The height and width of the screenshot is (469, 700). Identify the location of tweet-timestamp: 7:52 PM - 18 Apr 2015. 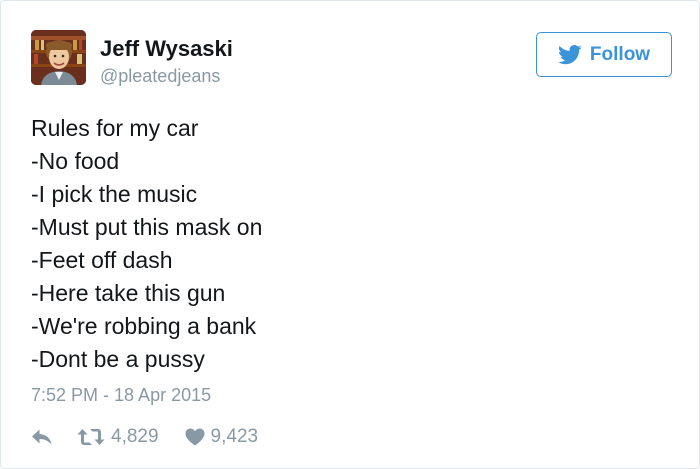
(121, 395).